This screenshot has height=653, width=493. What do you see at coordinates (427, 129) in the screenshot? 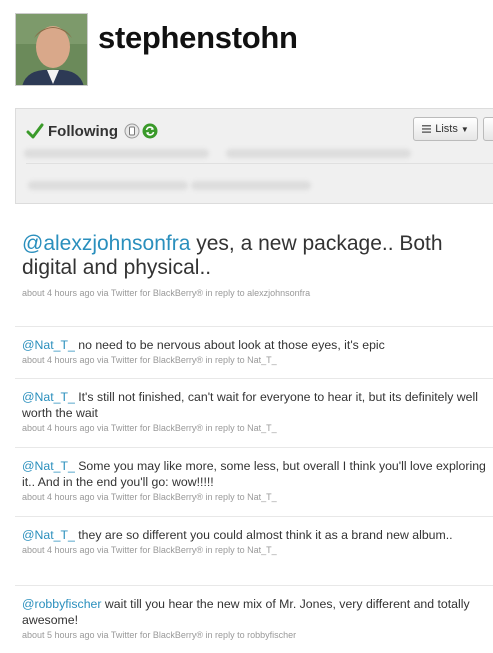
I see `list-icon` at bounding box center [427, 129].